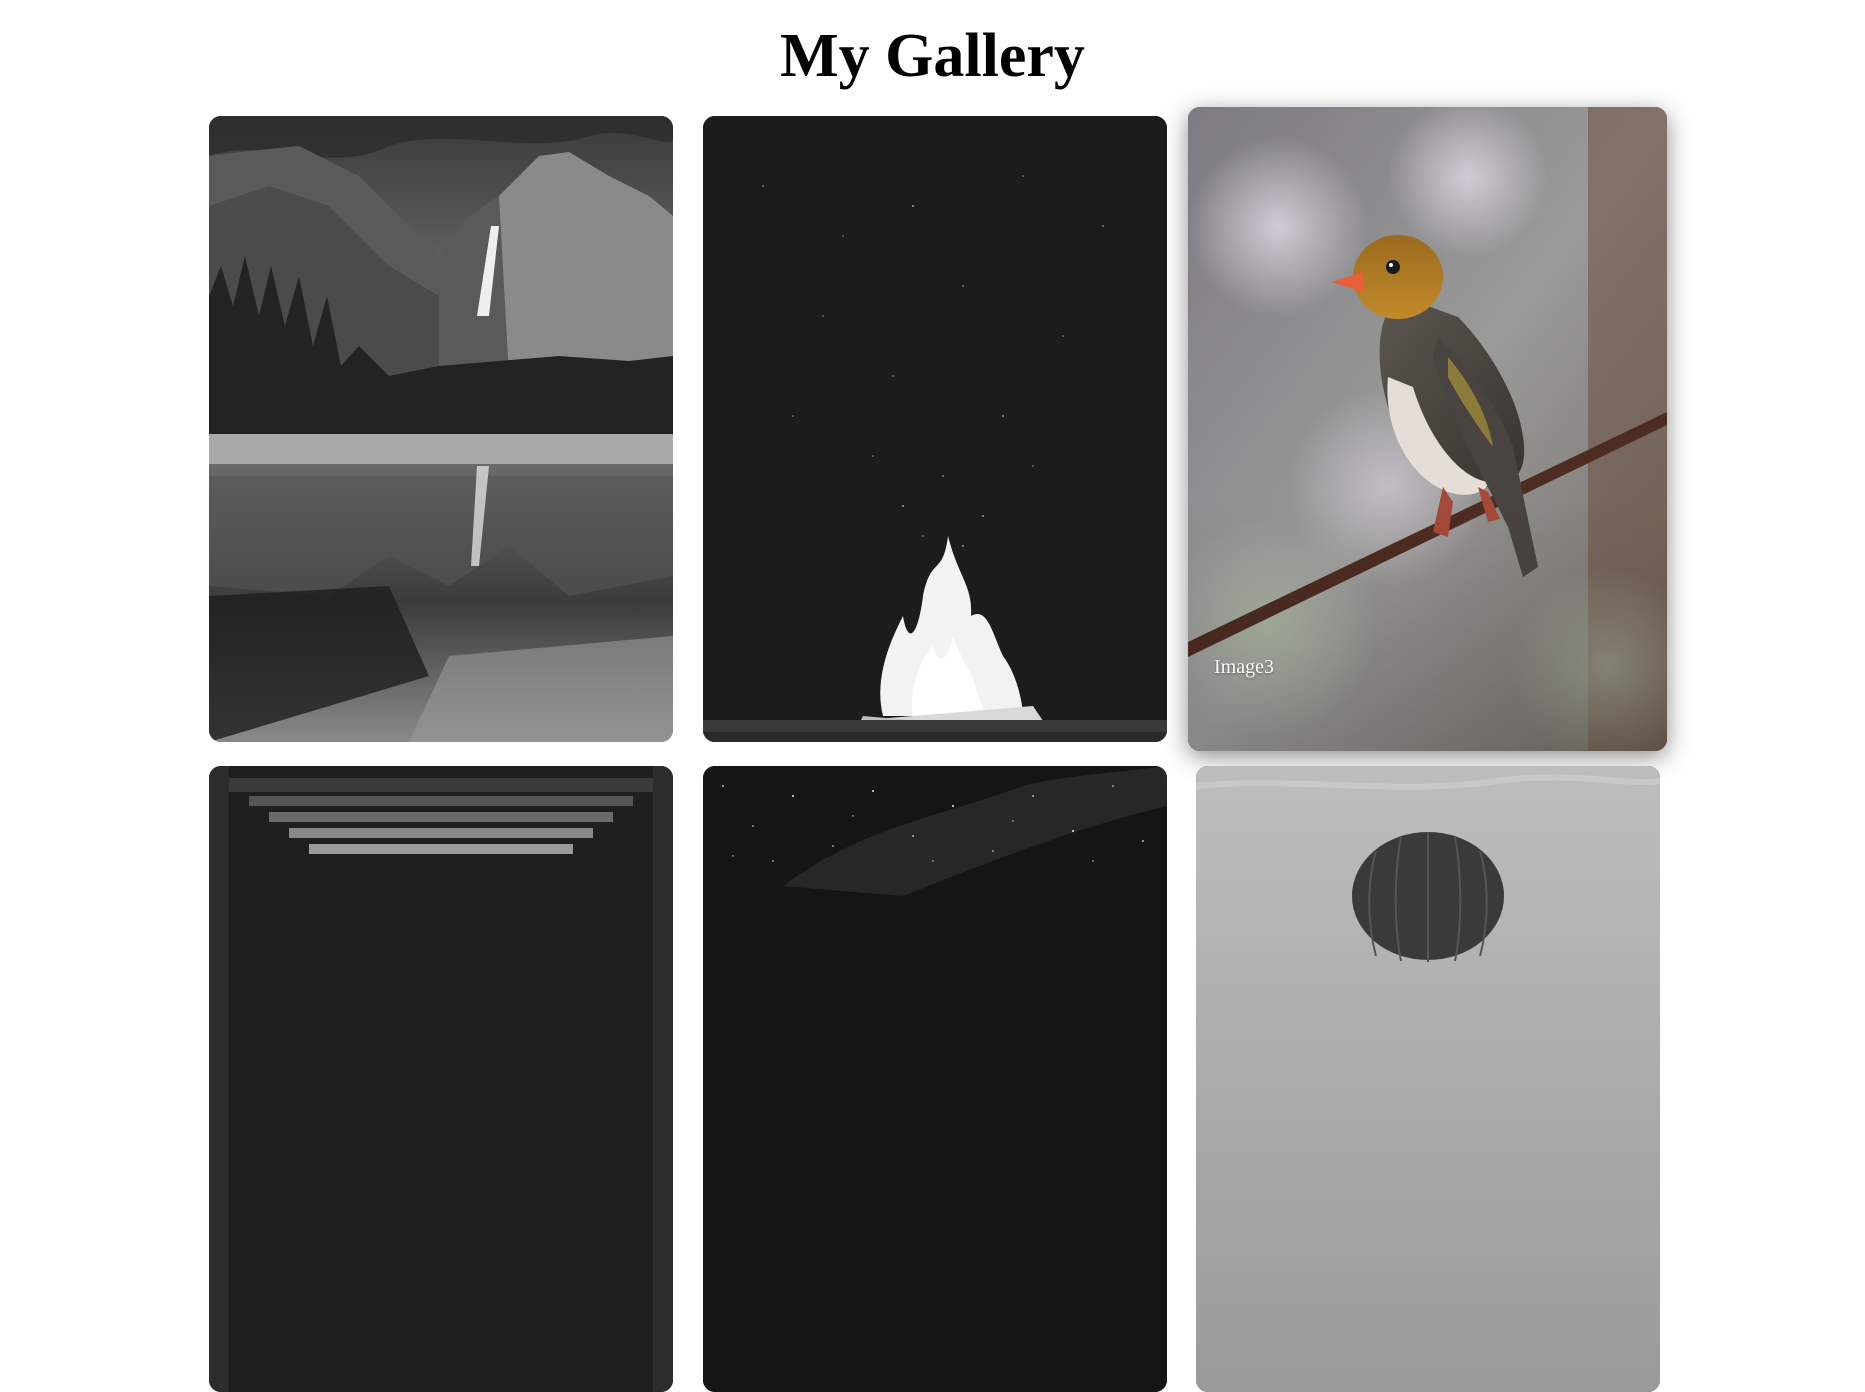 The width and height of the screenshot is (1865, 1392). I want to click on image-caption: Image3, so click(1244, 667).